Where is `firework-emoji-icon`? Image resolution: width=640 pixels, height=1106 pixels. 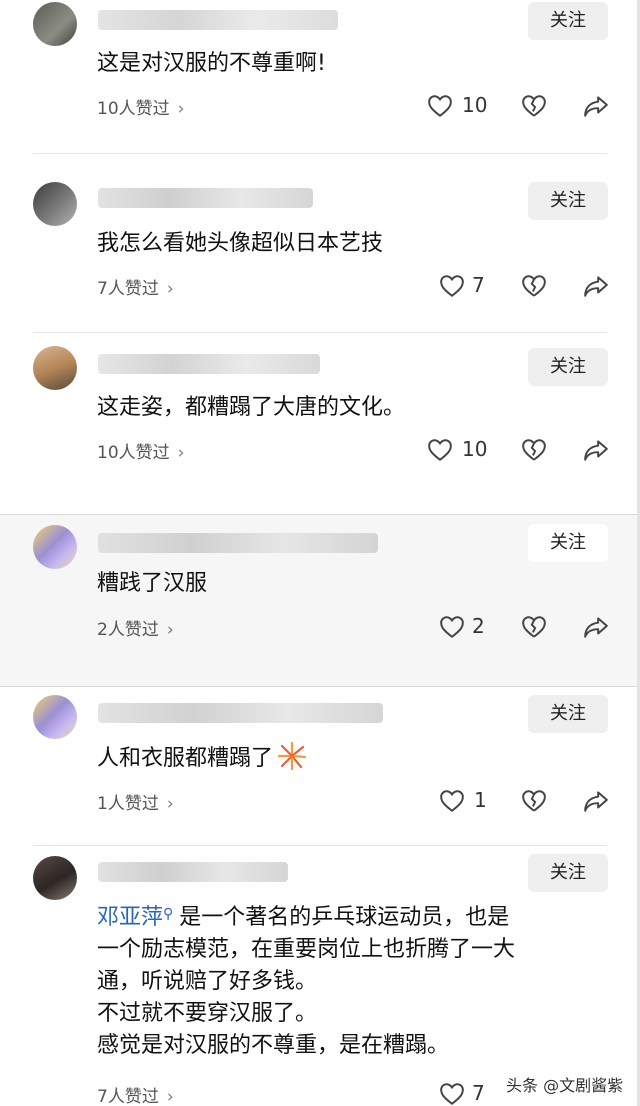 firework-emoji-icon is located at coordinates (292, 756).